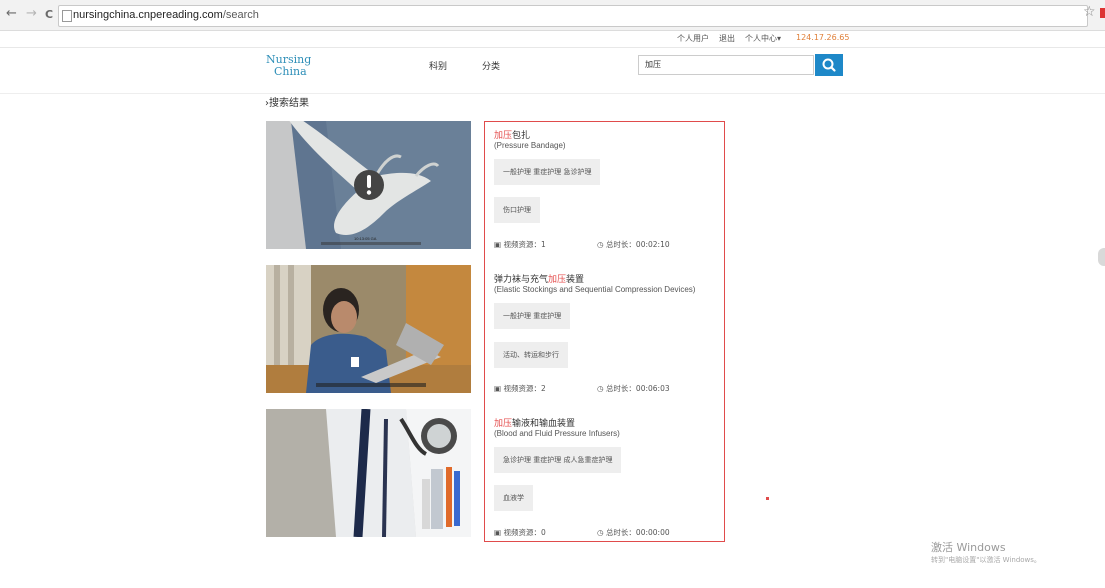 This screenshot has width=1105, height=588. What do you see at coordinates (1102, 13) in the screenshot?
I see `extension-icon` at bounding box center [1102, 13].